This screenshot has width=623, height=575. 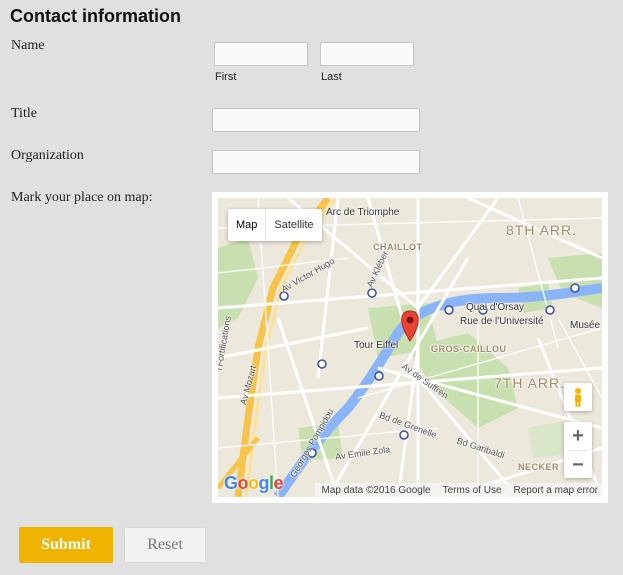 What do you see at coordinates (95, 16) in the screenshot?
I see `form-heading: Contact information` at bounding box center [95, 16].